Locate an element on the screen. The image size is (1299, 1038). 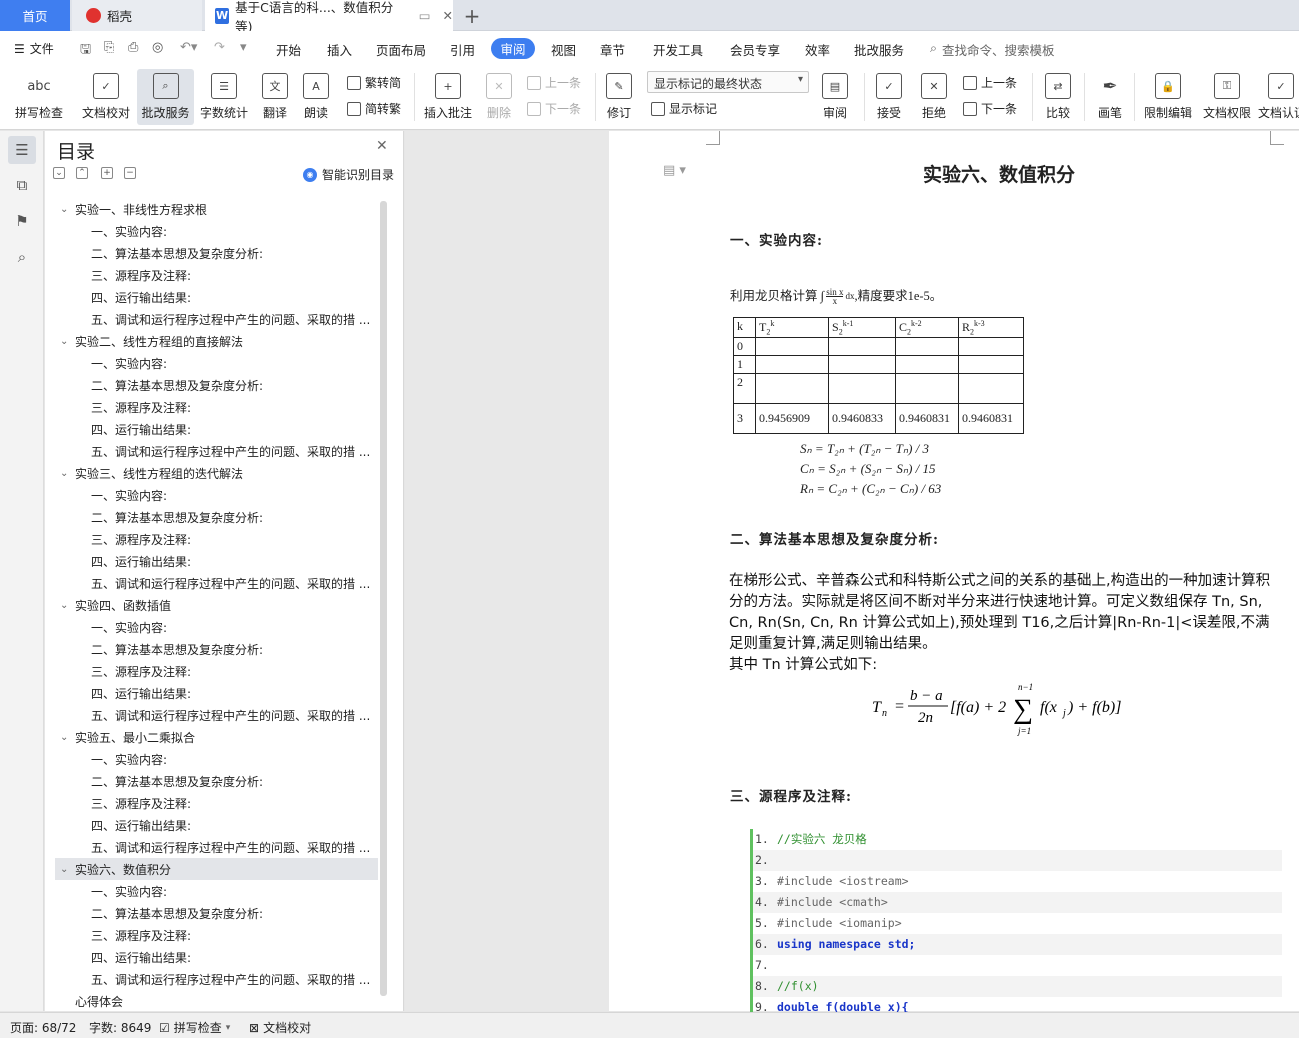
spell-check-button: abc 拼写检查 is located at coordinates (39, 97).